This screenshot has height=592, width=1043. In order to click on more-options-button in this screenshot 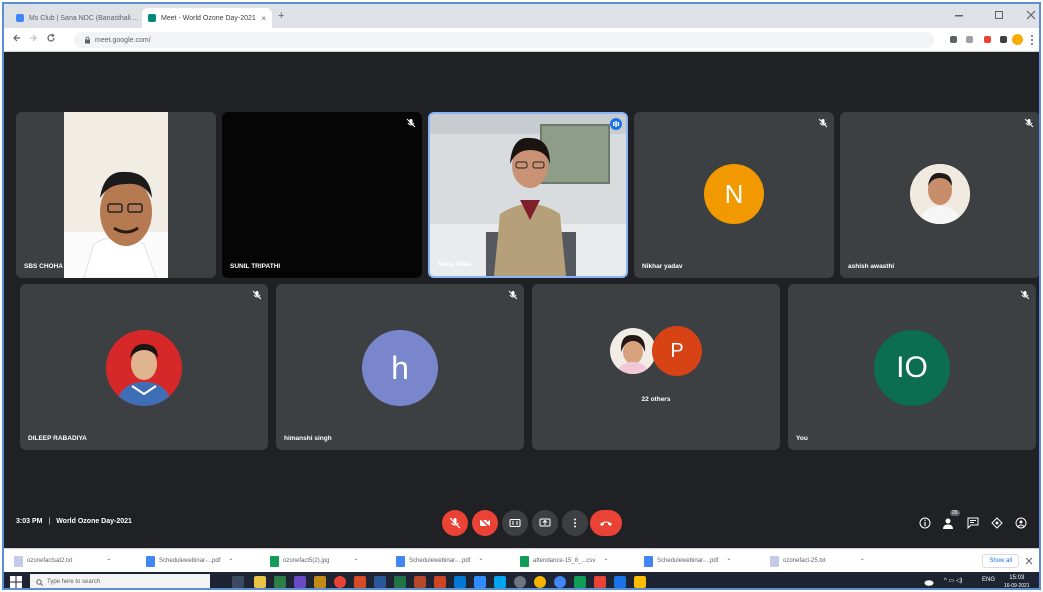, I will do `click(575, 523)`.